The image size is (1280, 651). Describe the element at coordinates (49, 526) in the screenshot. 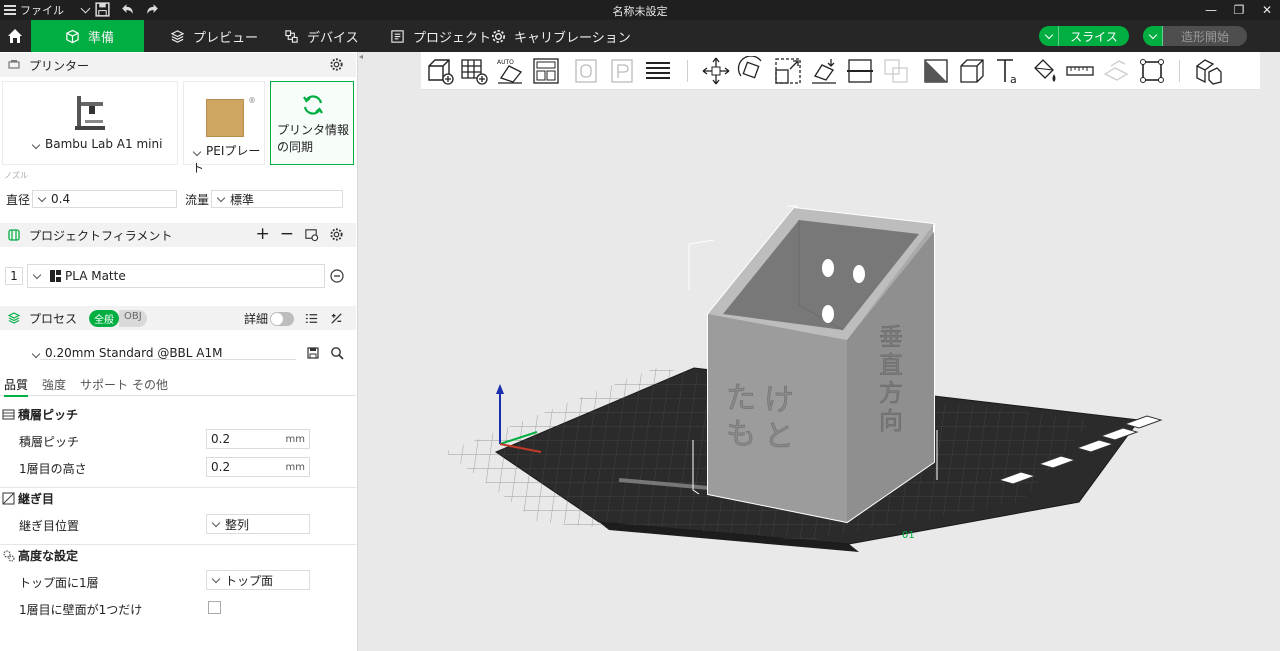

I see `seam-position-label: 継ぎ目位置` at that location.